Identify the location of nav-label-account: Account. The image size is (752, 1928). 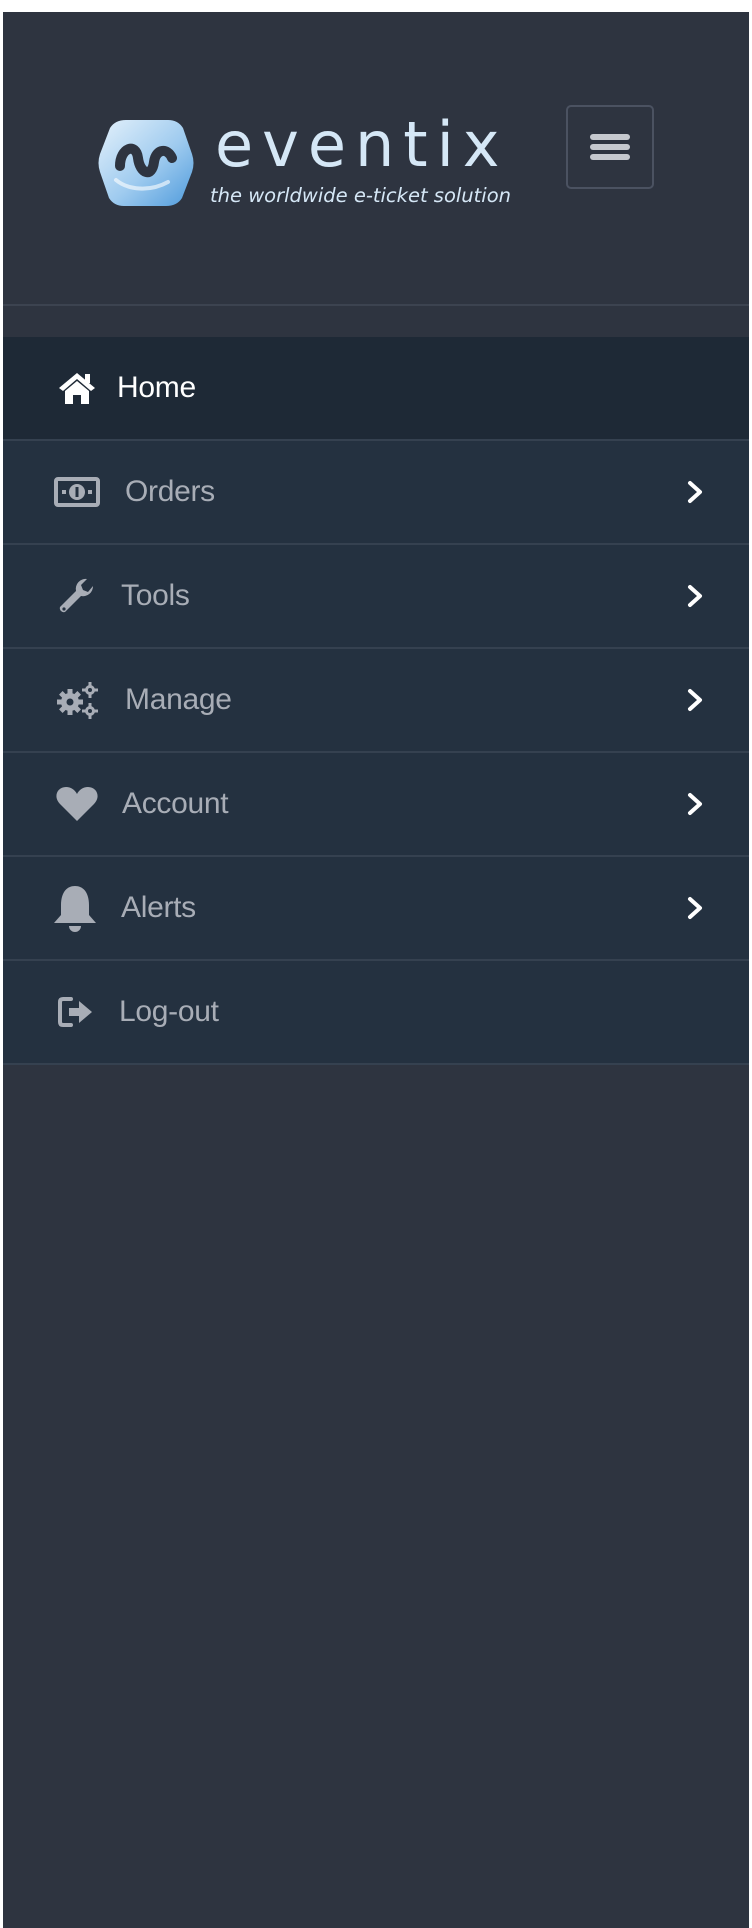
(175, 803).